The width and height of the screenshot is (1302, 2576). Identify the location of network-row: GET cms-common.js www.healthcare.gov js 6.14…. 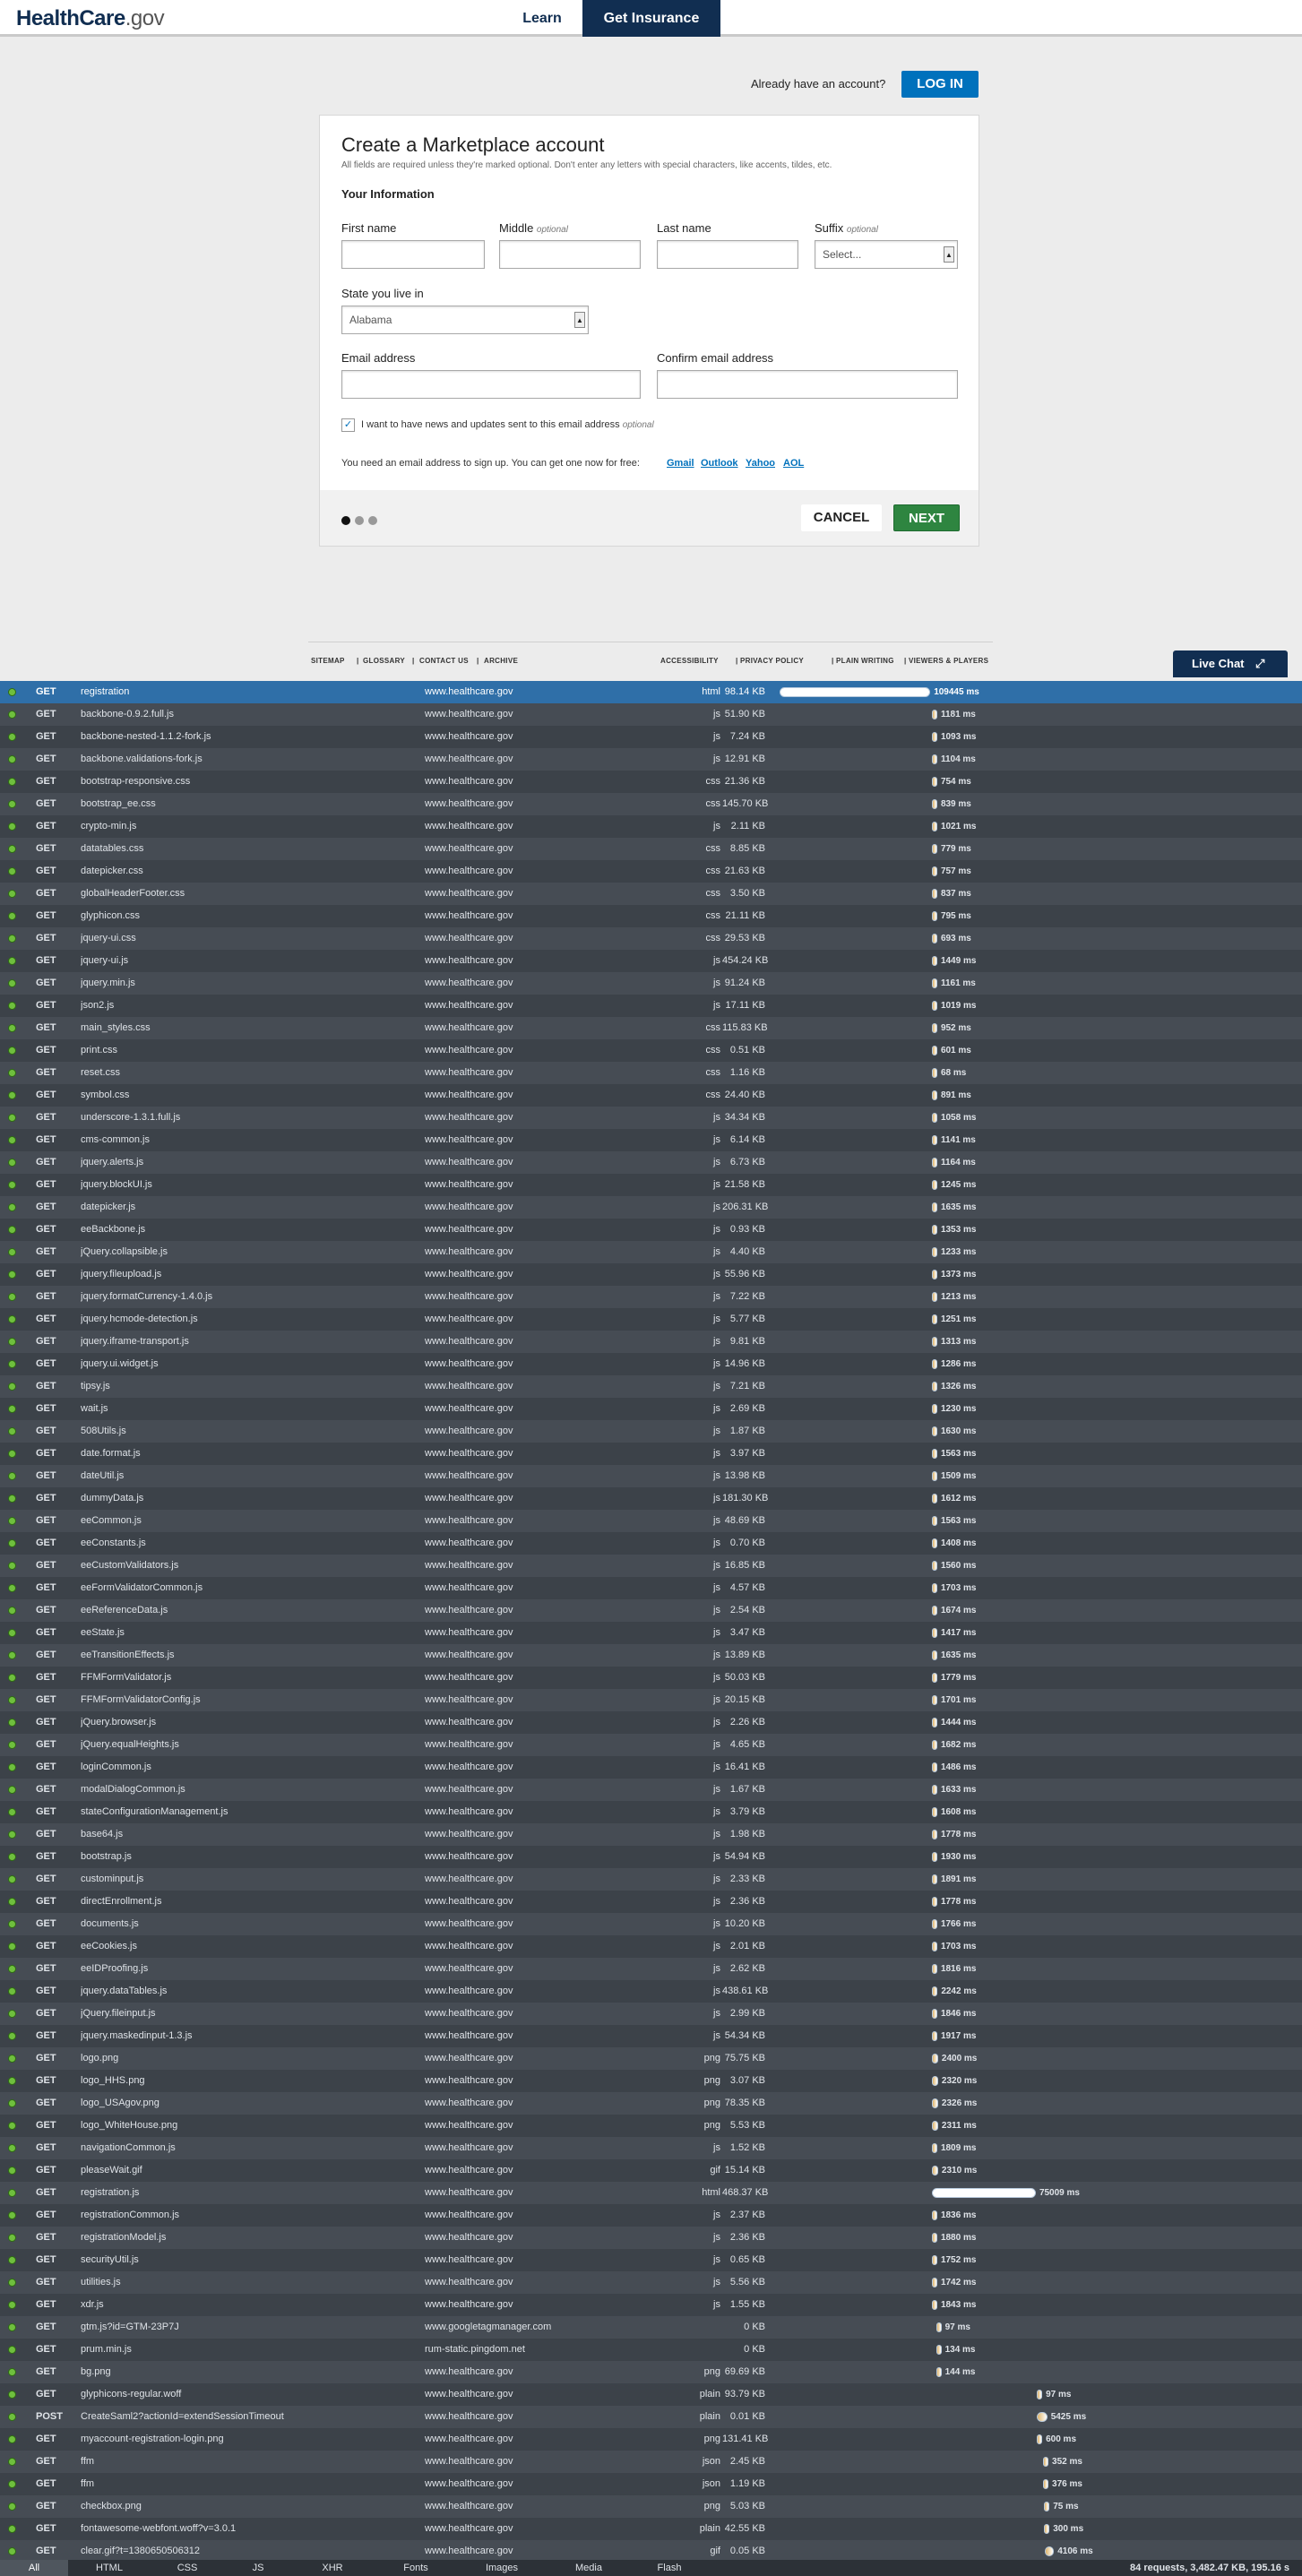
(651, 1140).